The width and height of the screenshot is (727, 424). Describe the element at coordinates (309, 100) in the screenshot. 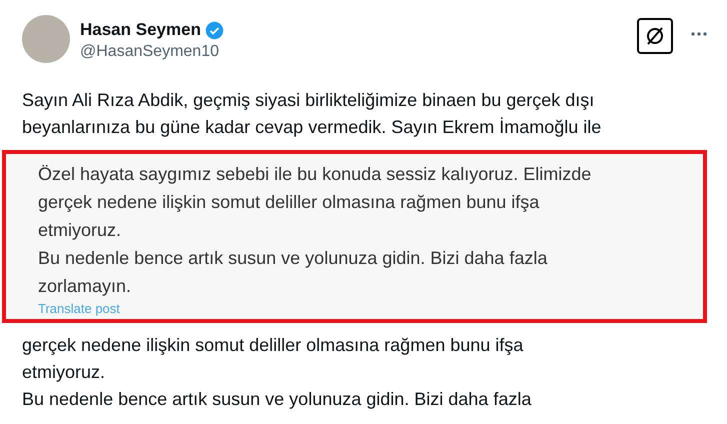

I see `post-text-line: Sayın Ali Rıza Abdik, geçmiş siyasi birlikteliğimize binaen bu gerçek dışı` at that location.